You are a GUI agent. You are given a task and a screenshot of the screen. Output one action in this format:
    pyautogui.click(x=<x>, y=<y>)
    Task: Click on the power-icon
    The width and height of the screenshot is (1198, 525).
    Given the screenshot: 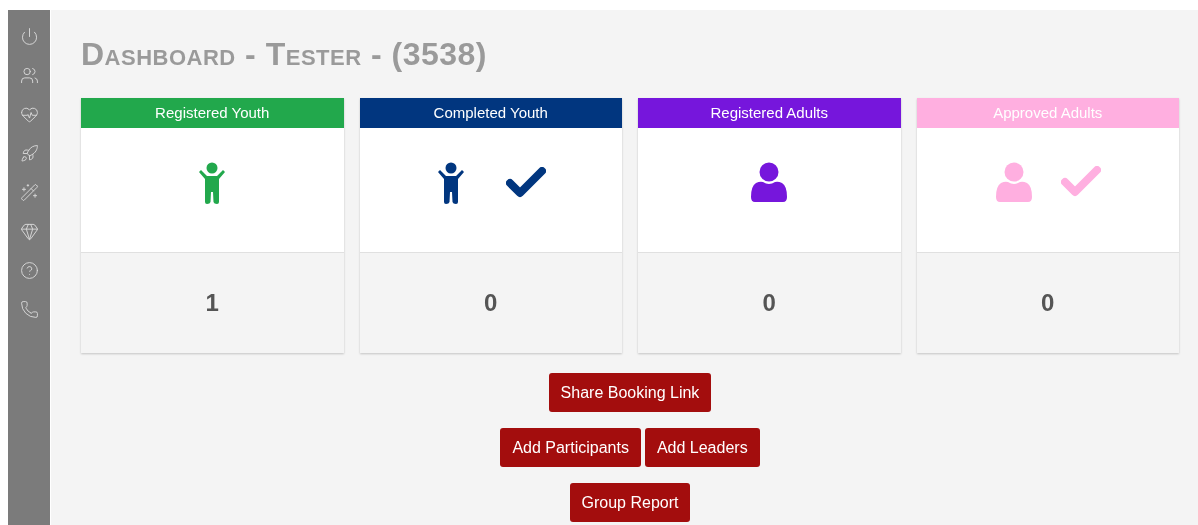 What is the action you would take?
    pyautogui.click(x=29, y=36)
    